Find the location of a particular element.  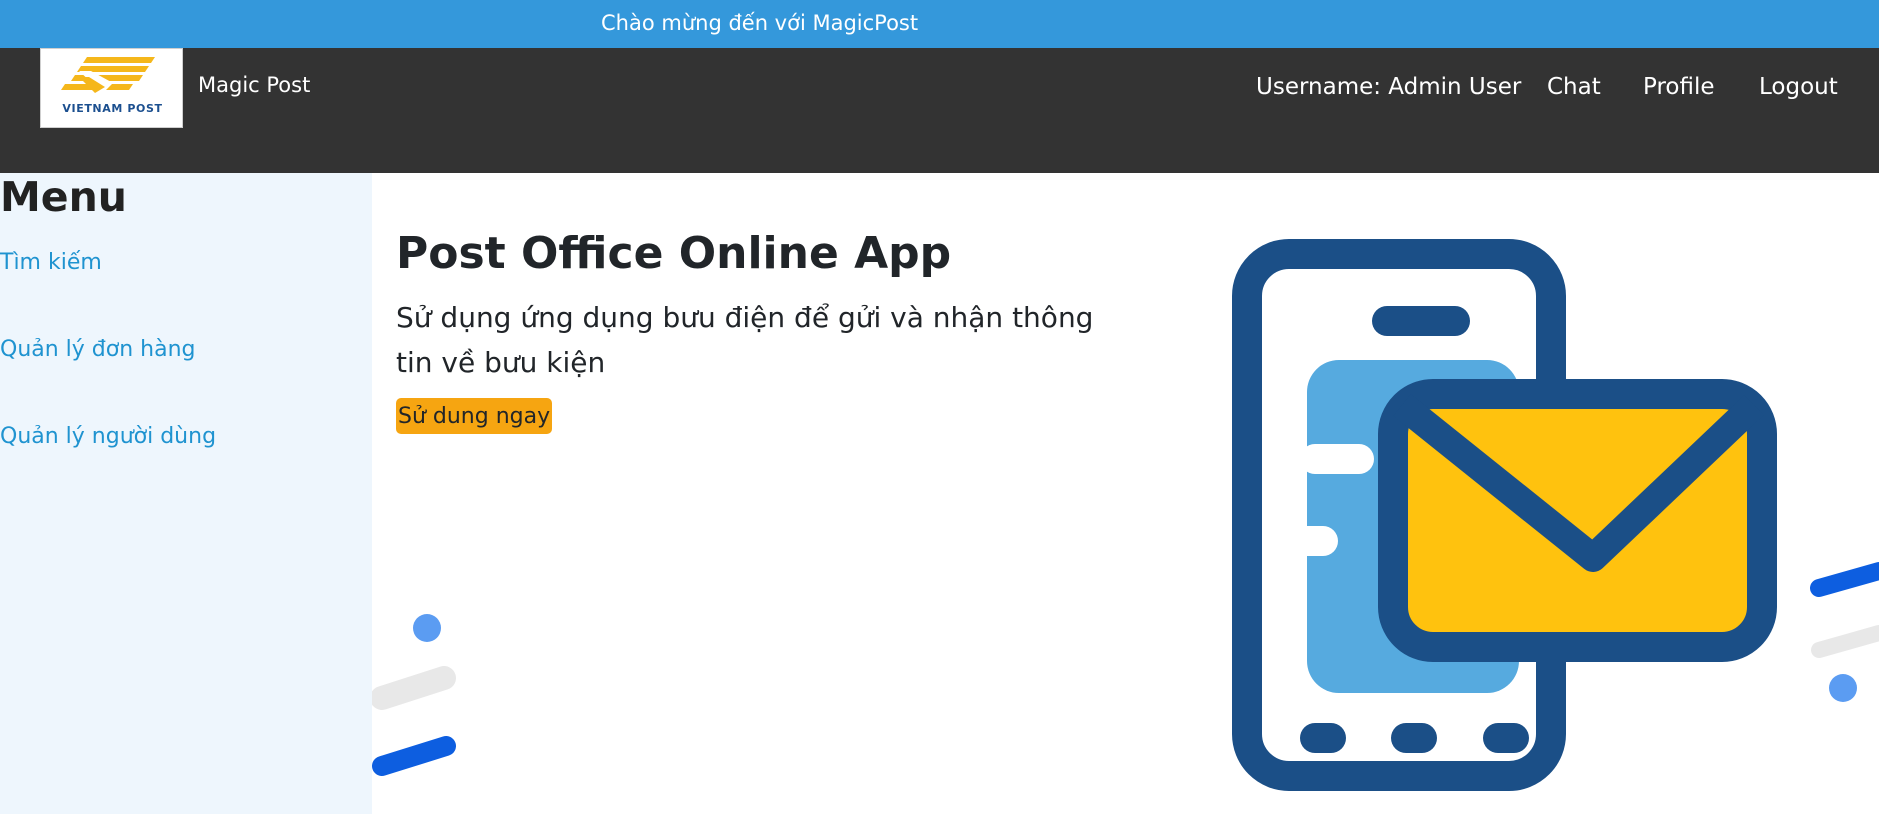

username-label: Username: Admin User is located at coordinates (1389, 87).